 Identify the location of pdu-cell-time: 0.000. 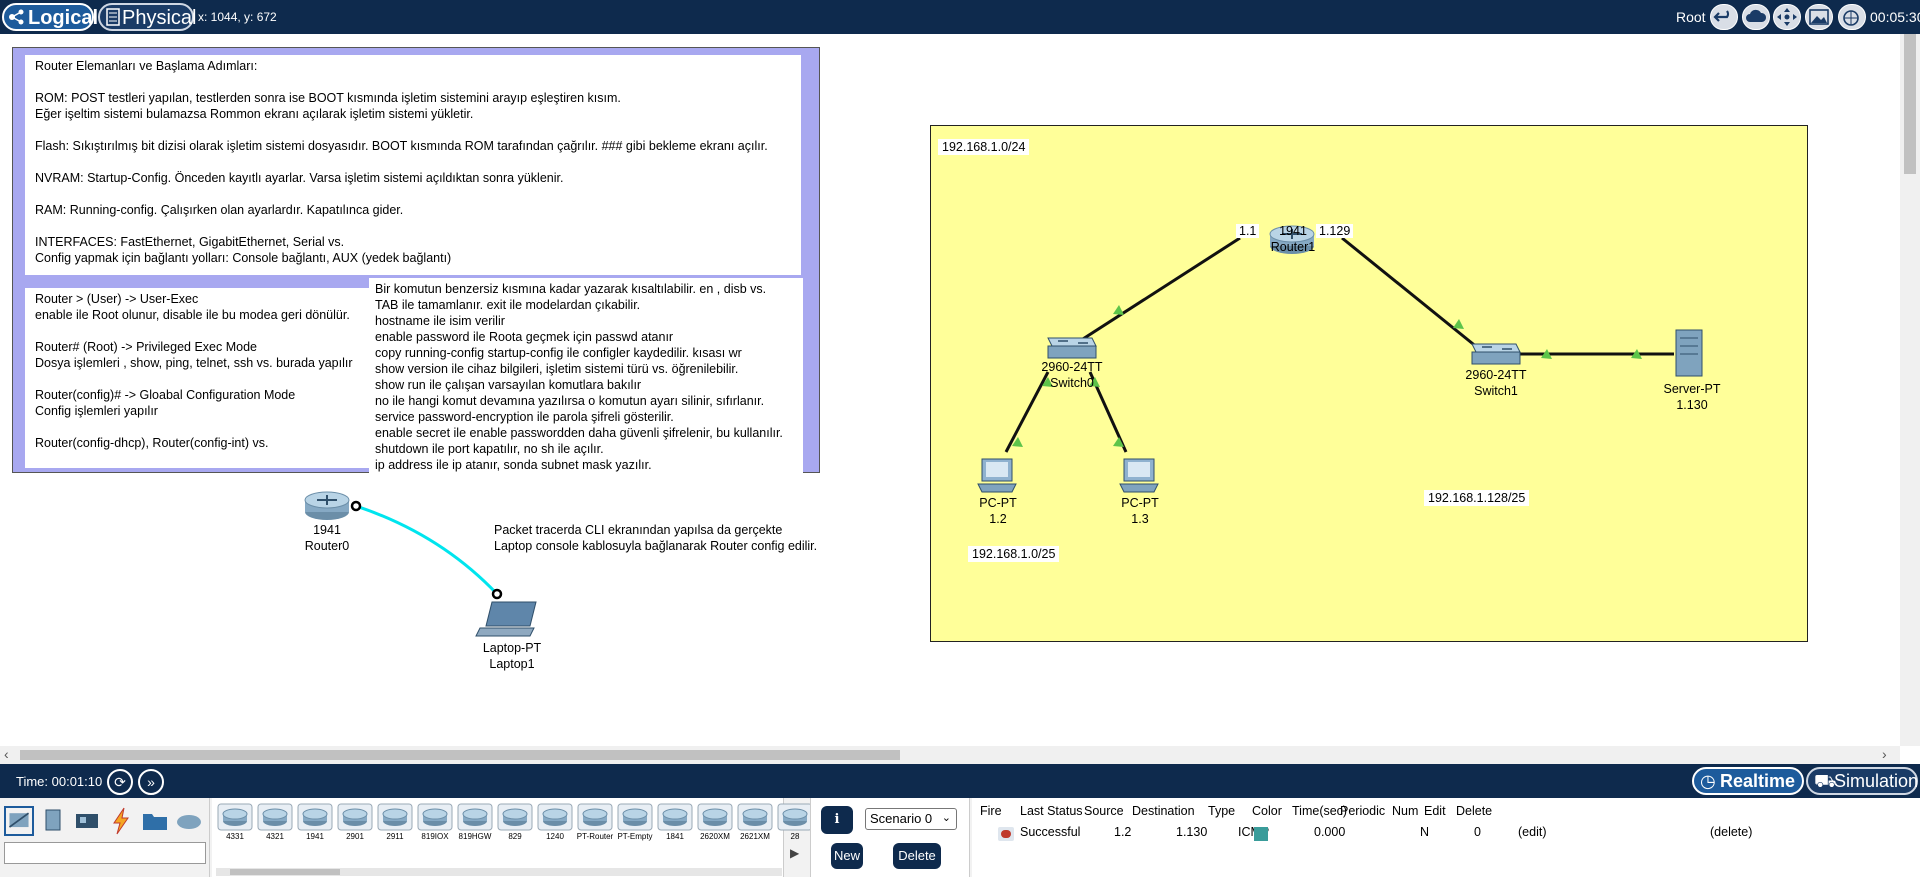
(1330, 832).